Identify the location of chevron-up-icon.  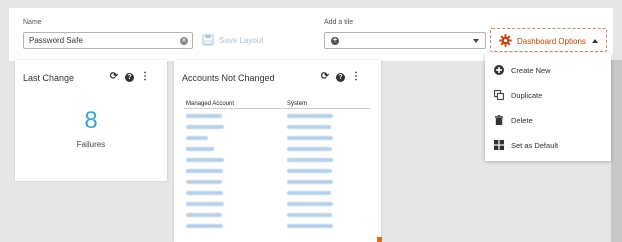
(595, 41).